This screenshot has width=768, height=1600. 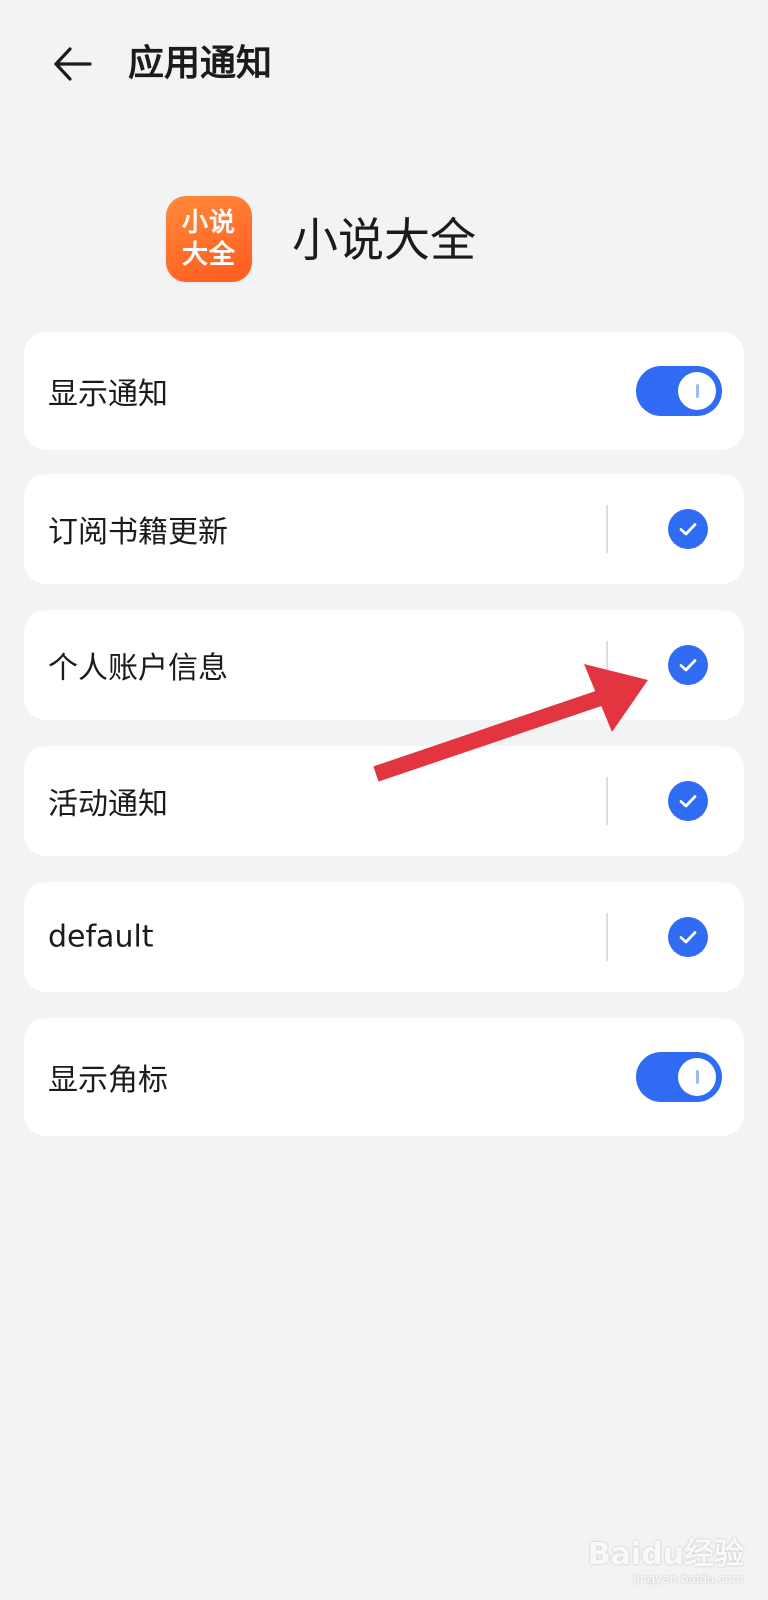 I want to click on arrow-left-icon, so click(x=73, y=64).